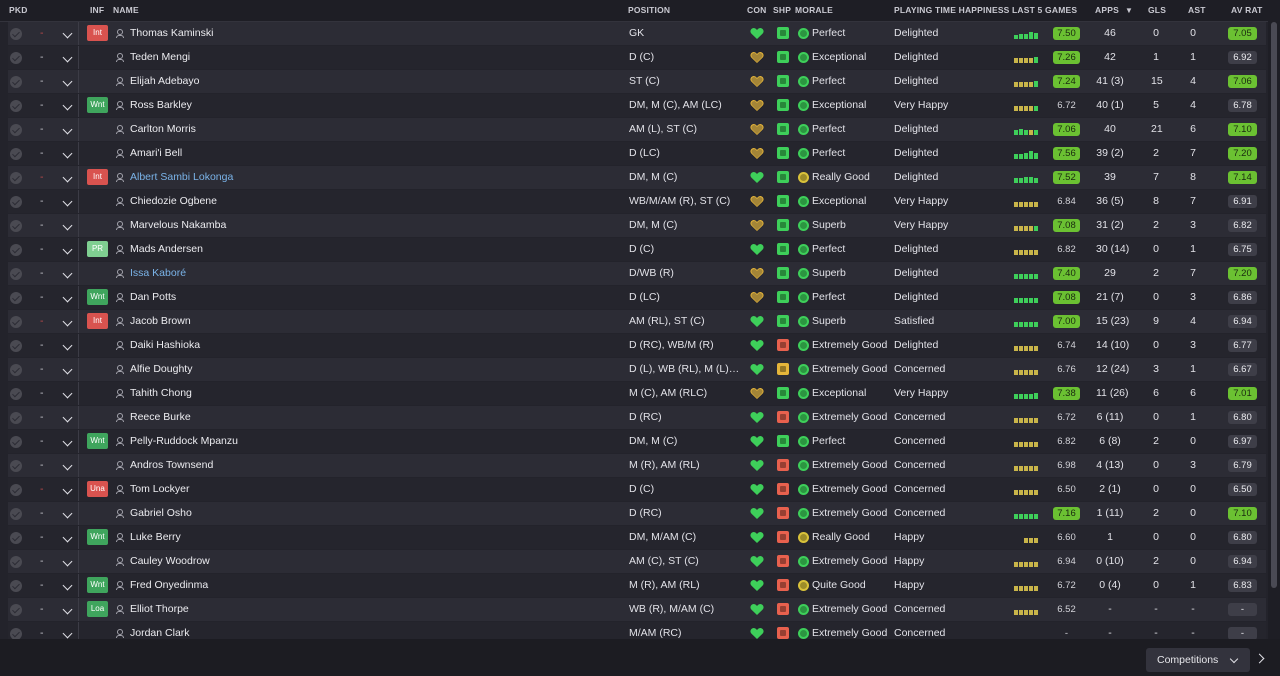  Describe the element at coordinates (178, 225) in the screenshot. I see `player-name: Marvelous Nakamba` at that location.